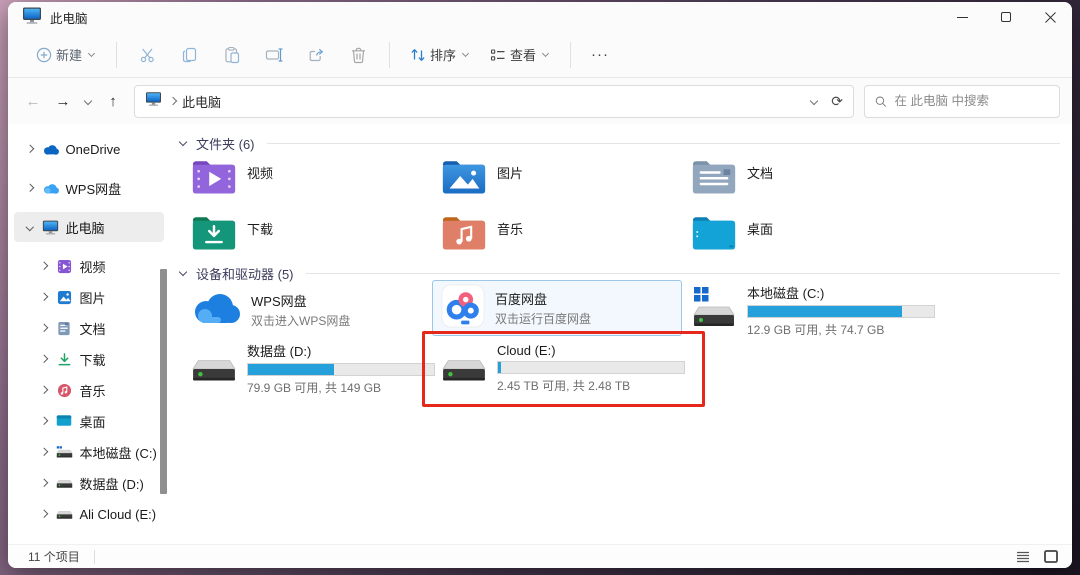 The width and height of the screenshot is (1080, 575). What do you see at coordinates (307, 234) in the screenshot?
I see `folder-tile-downloads: 下载` at bounding box center [307, 234].